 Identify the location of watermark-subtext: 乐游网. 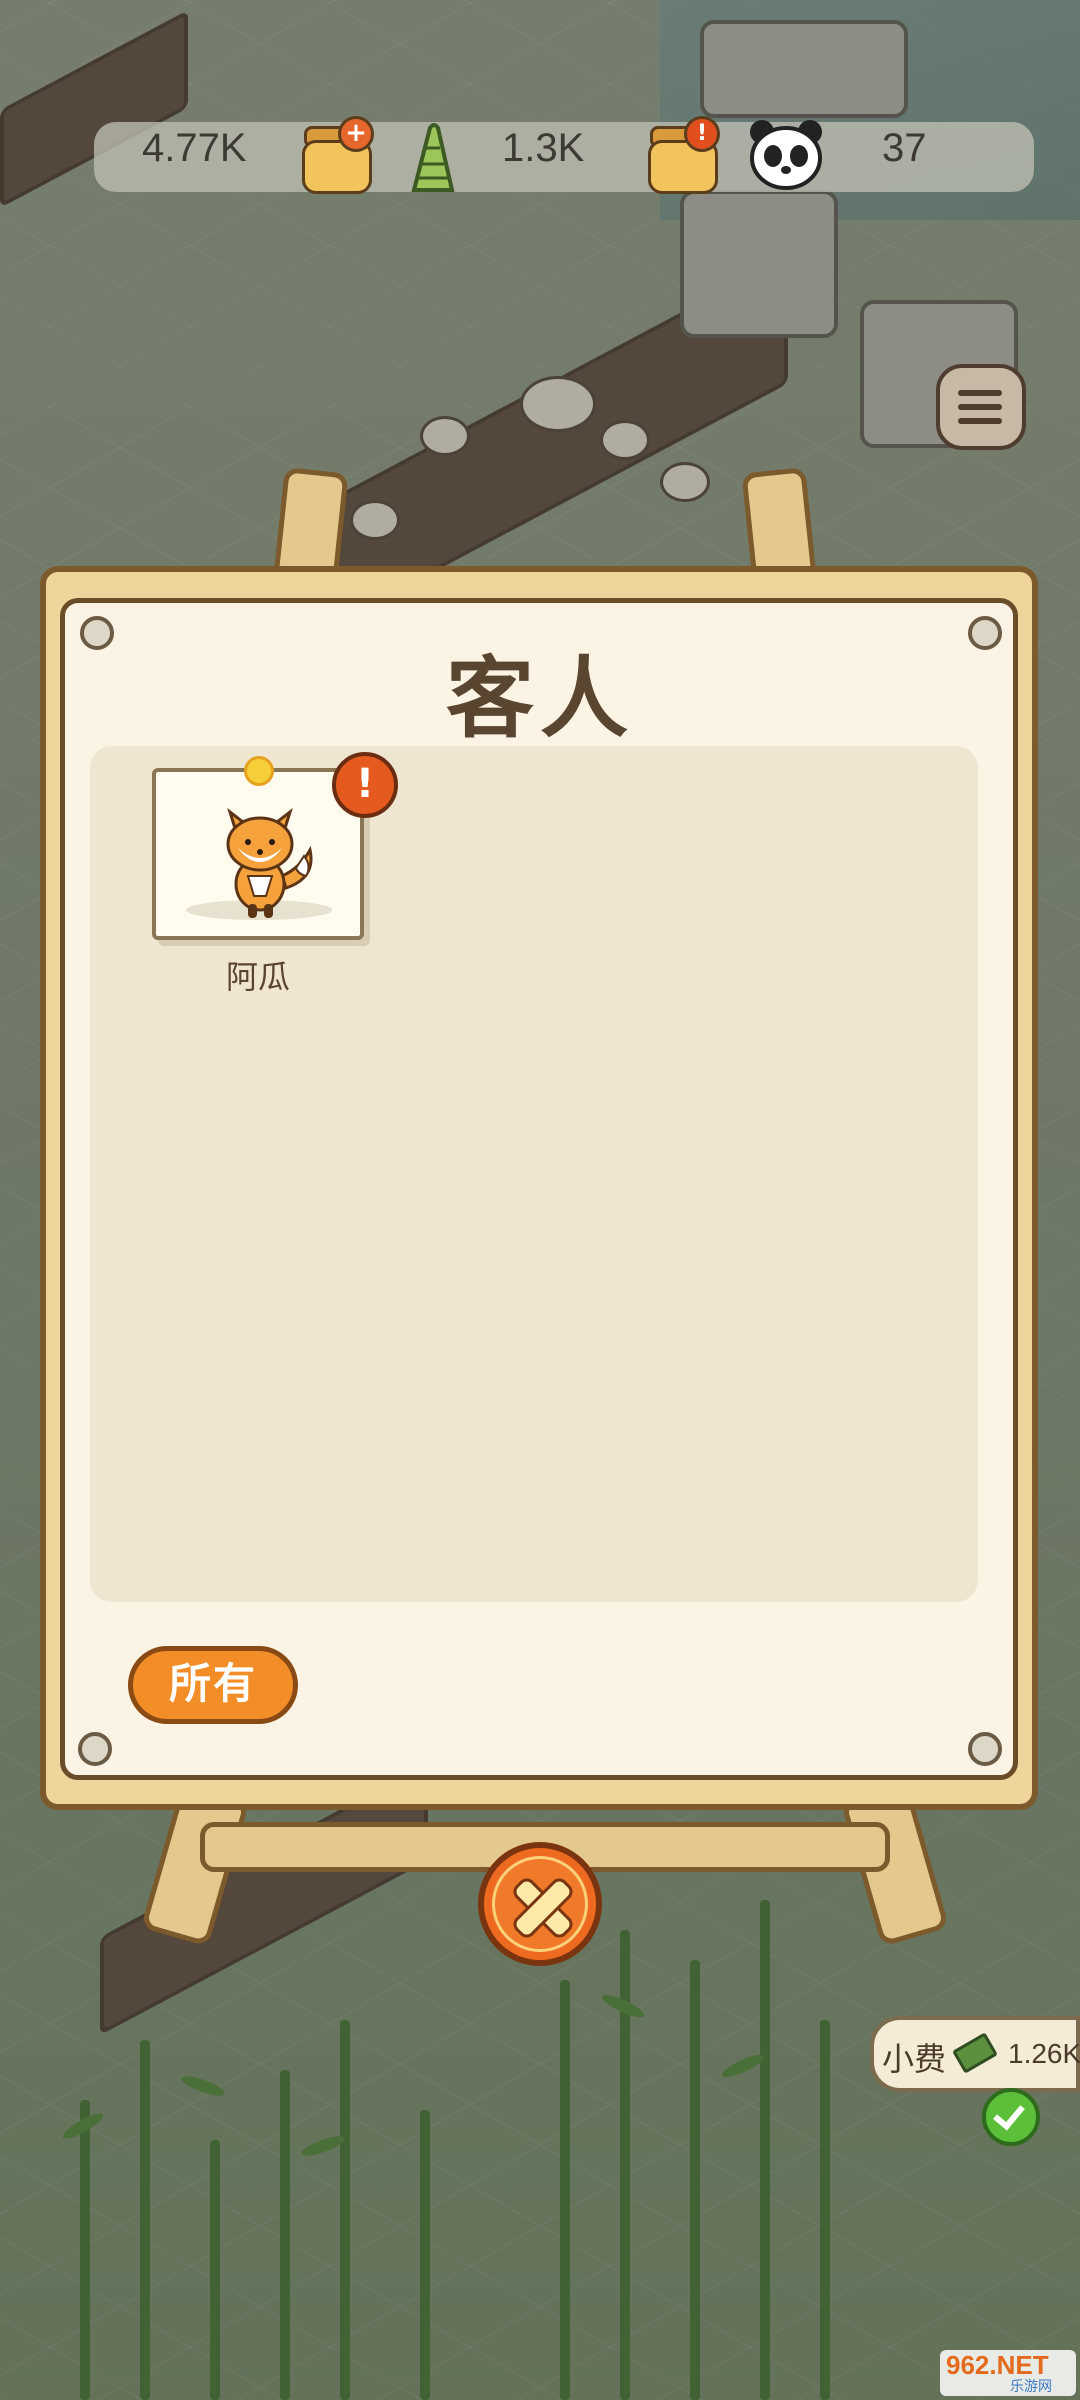
(1031, 2387).